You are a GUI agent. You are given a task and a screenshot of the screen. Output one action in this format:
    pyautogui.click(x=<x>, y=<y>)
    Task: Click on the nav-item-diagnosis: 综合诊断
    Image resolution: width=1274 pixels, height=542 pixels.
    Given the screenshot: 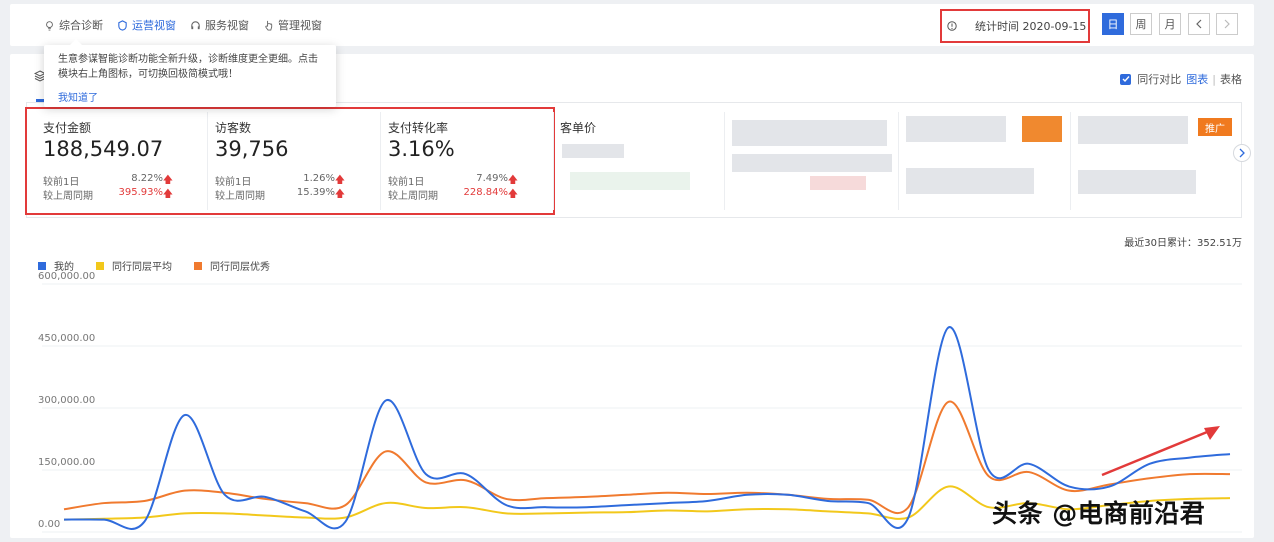 What is the action you would take?
    pyautogui.click(x=73, y=25)
    